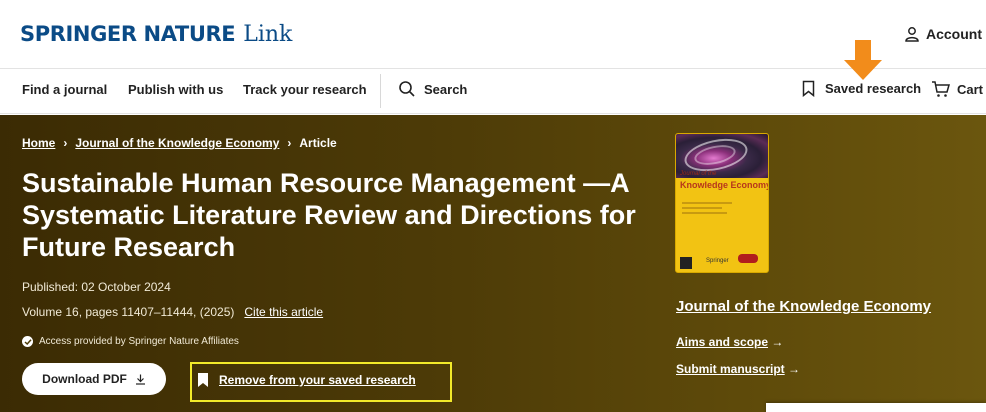 This screenshot has height=412, width=986. Describe the element at coordinates (84, 379) in the screenshot. I see `download-pdf-label: Download PDF` at that location.